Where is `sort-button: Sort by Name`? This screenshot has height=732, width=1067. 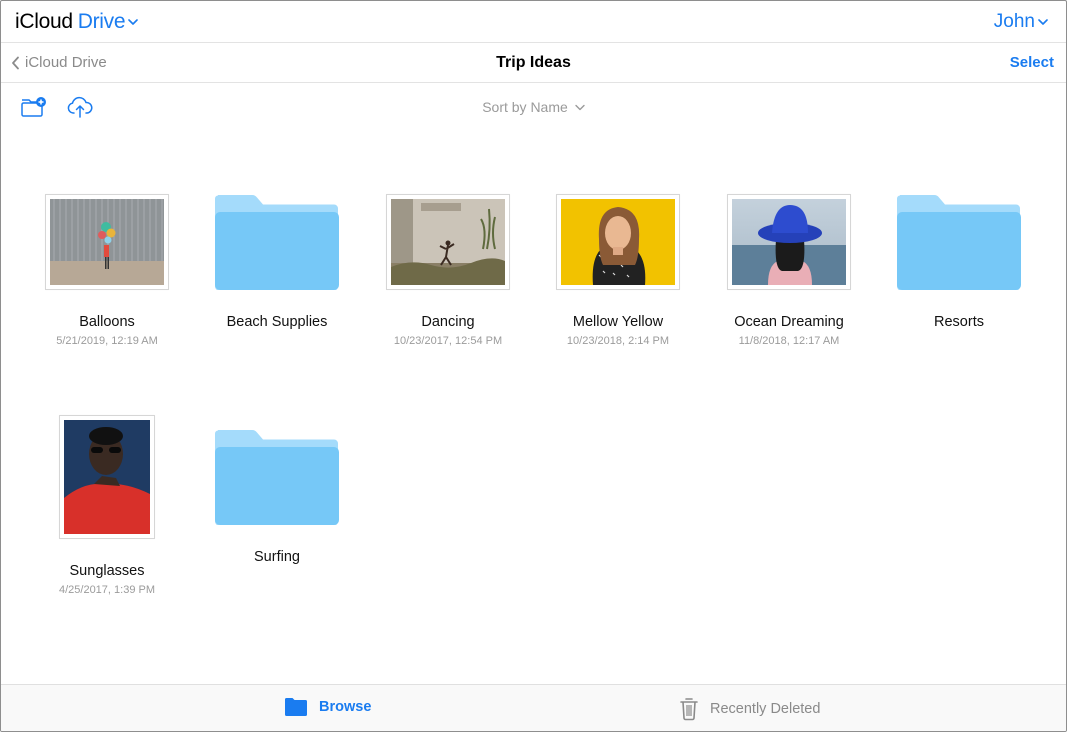 sort-button: Sort by Name is located at coordinates (533, 107).